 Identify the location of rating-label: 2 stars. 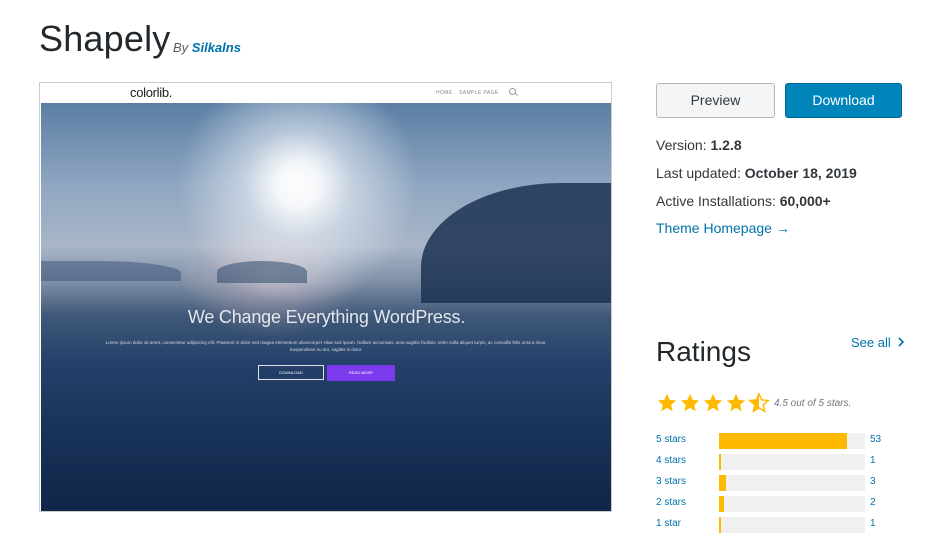
(671, 502).